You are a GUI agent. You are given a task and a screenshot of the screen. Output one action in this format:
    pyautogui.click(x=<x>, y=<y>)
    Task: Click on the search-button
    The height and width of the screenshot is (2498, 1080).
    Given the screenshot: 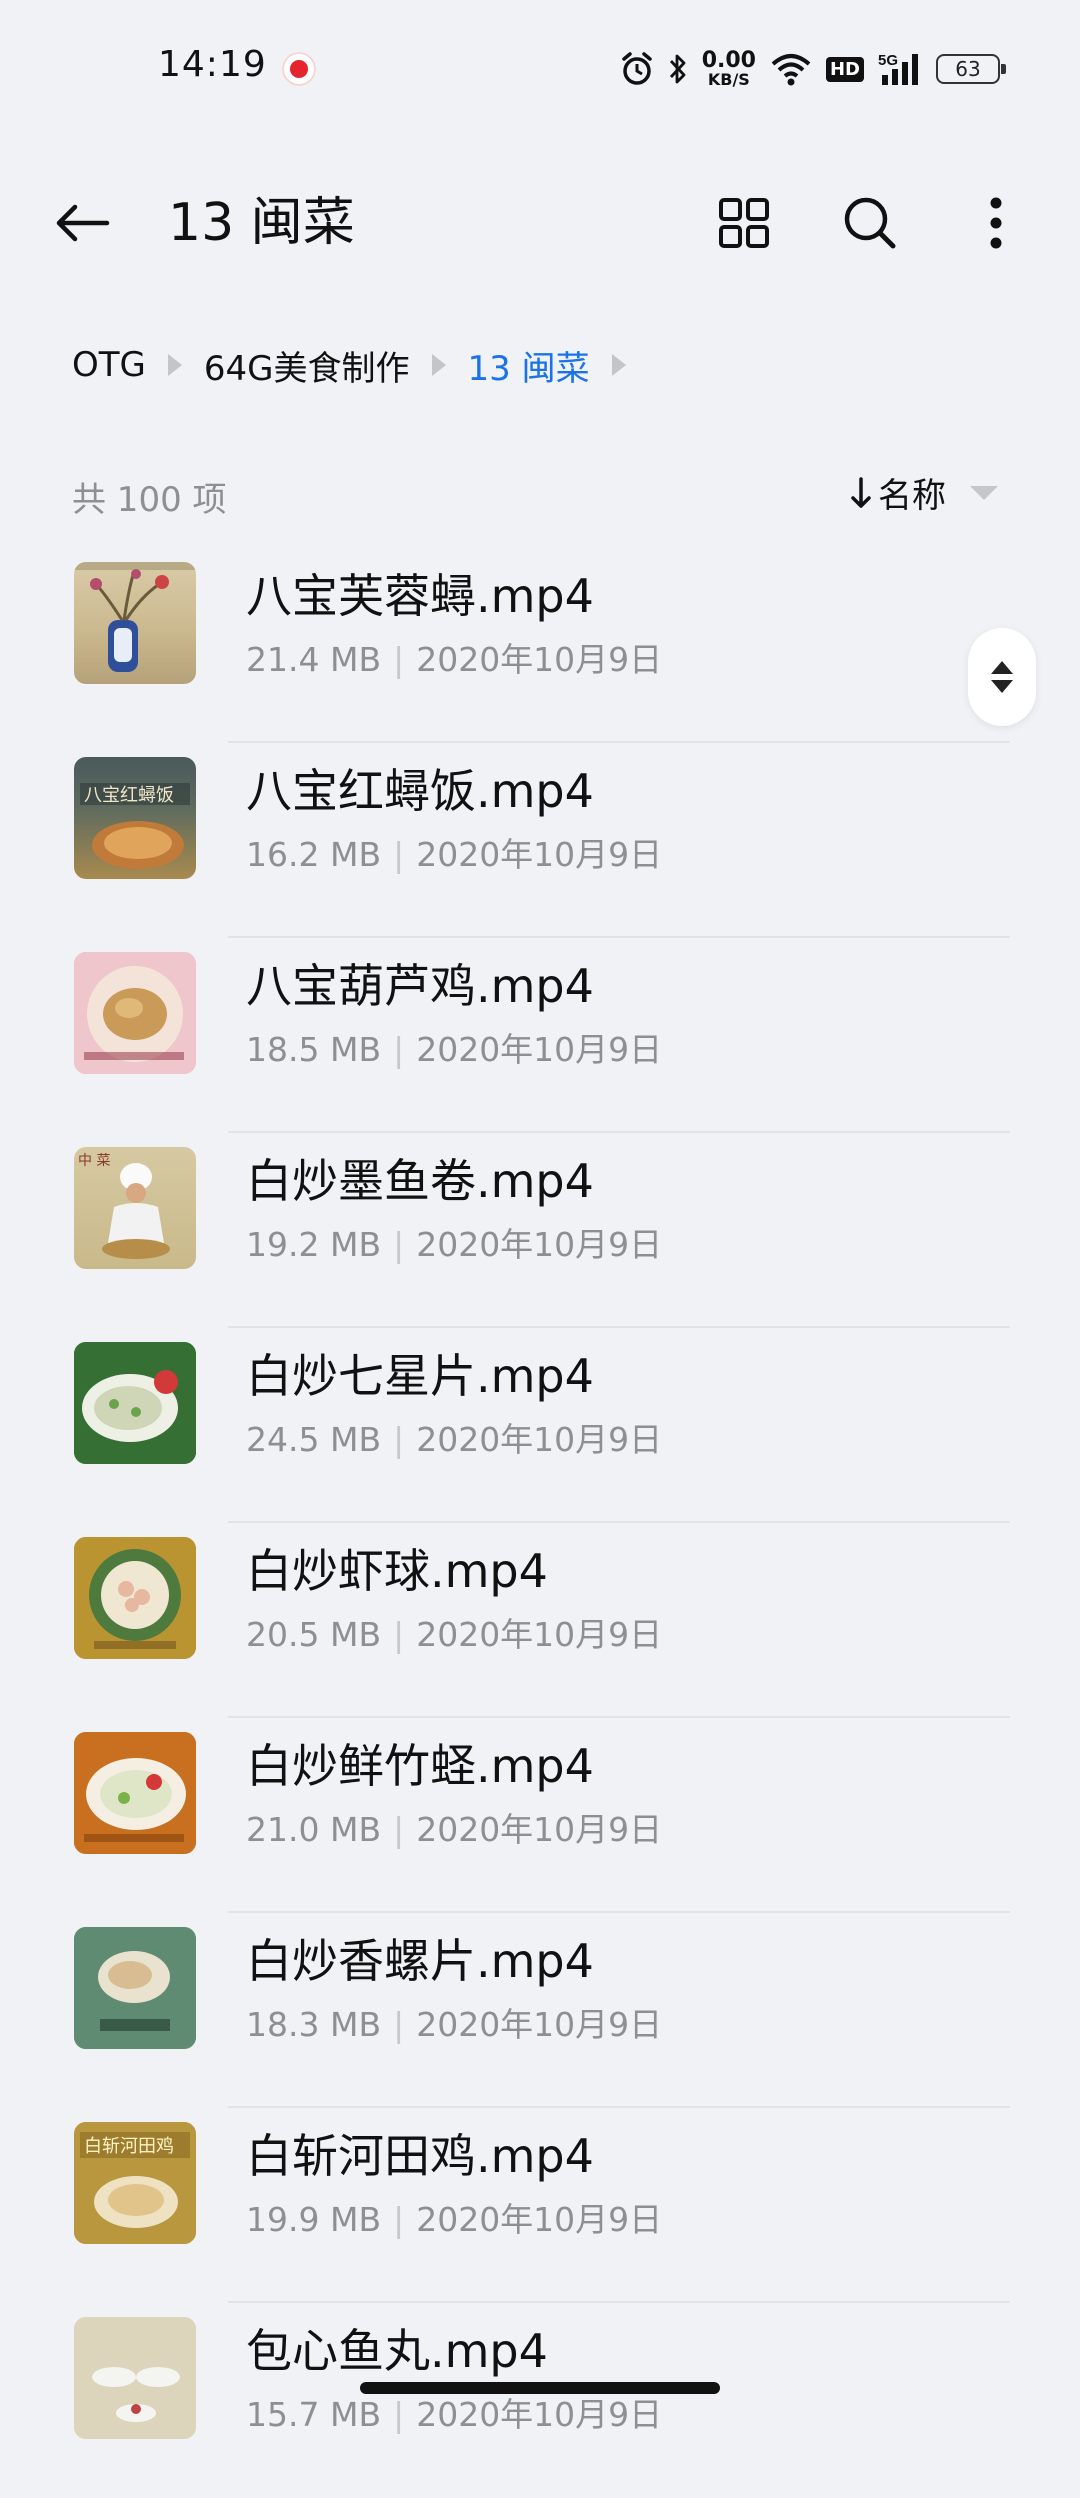 What is the action you would take?
    pyautogui.click(x=870, y=223)
    